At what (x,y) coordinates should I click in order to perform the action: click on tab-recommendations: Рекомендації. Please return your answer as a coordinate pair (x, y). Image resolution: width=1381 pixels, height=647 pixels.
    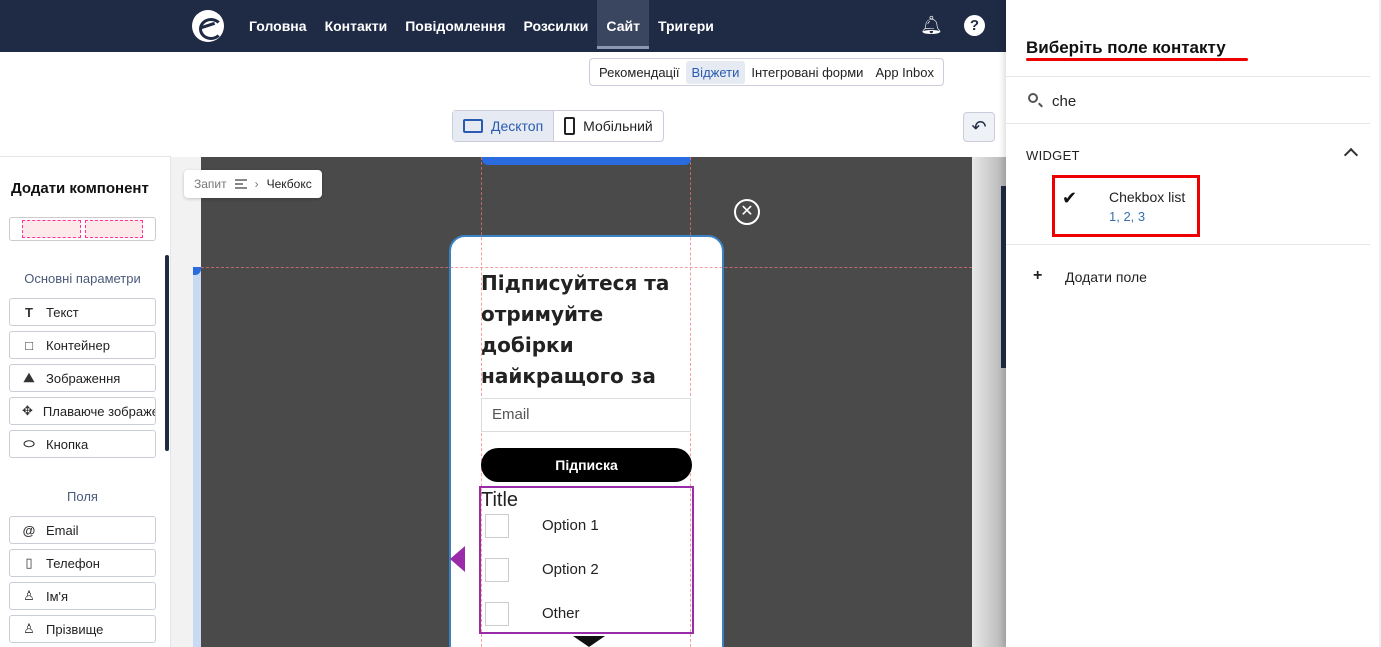
    Looking at the image, I should click on (639, 72).